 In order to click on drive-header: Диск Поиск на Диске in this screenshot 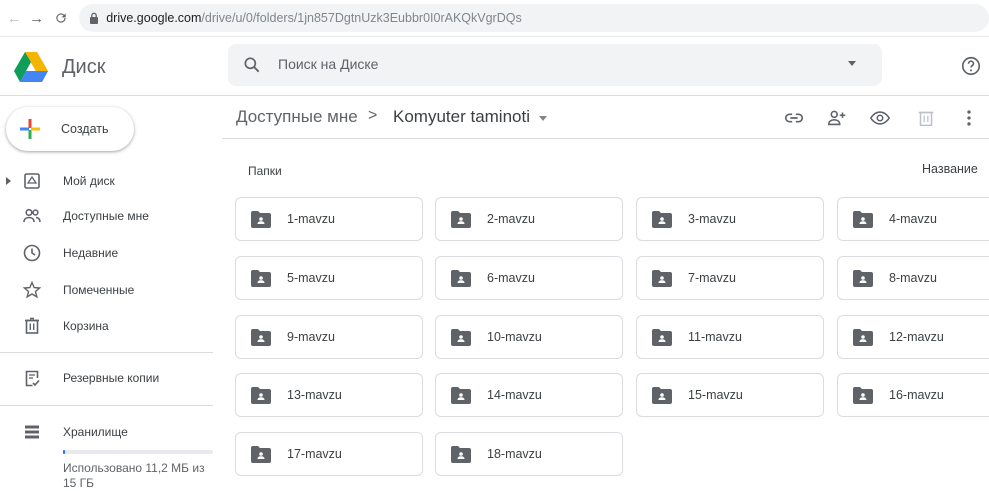, I will do `click(494, 67)`.